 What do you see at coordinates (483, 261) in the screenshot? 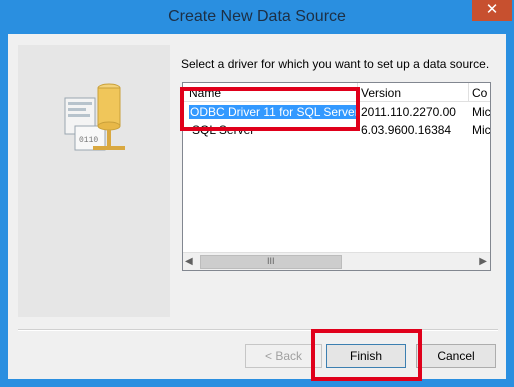
I see `scroll-right-icon: ▶` at bounding box center [483, 261].